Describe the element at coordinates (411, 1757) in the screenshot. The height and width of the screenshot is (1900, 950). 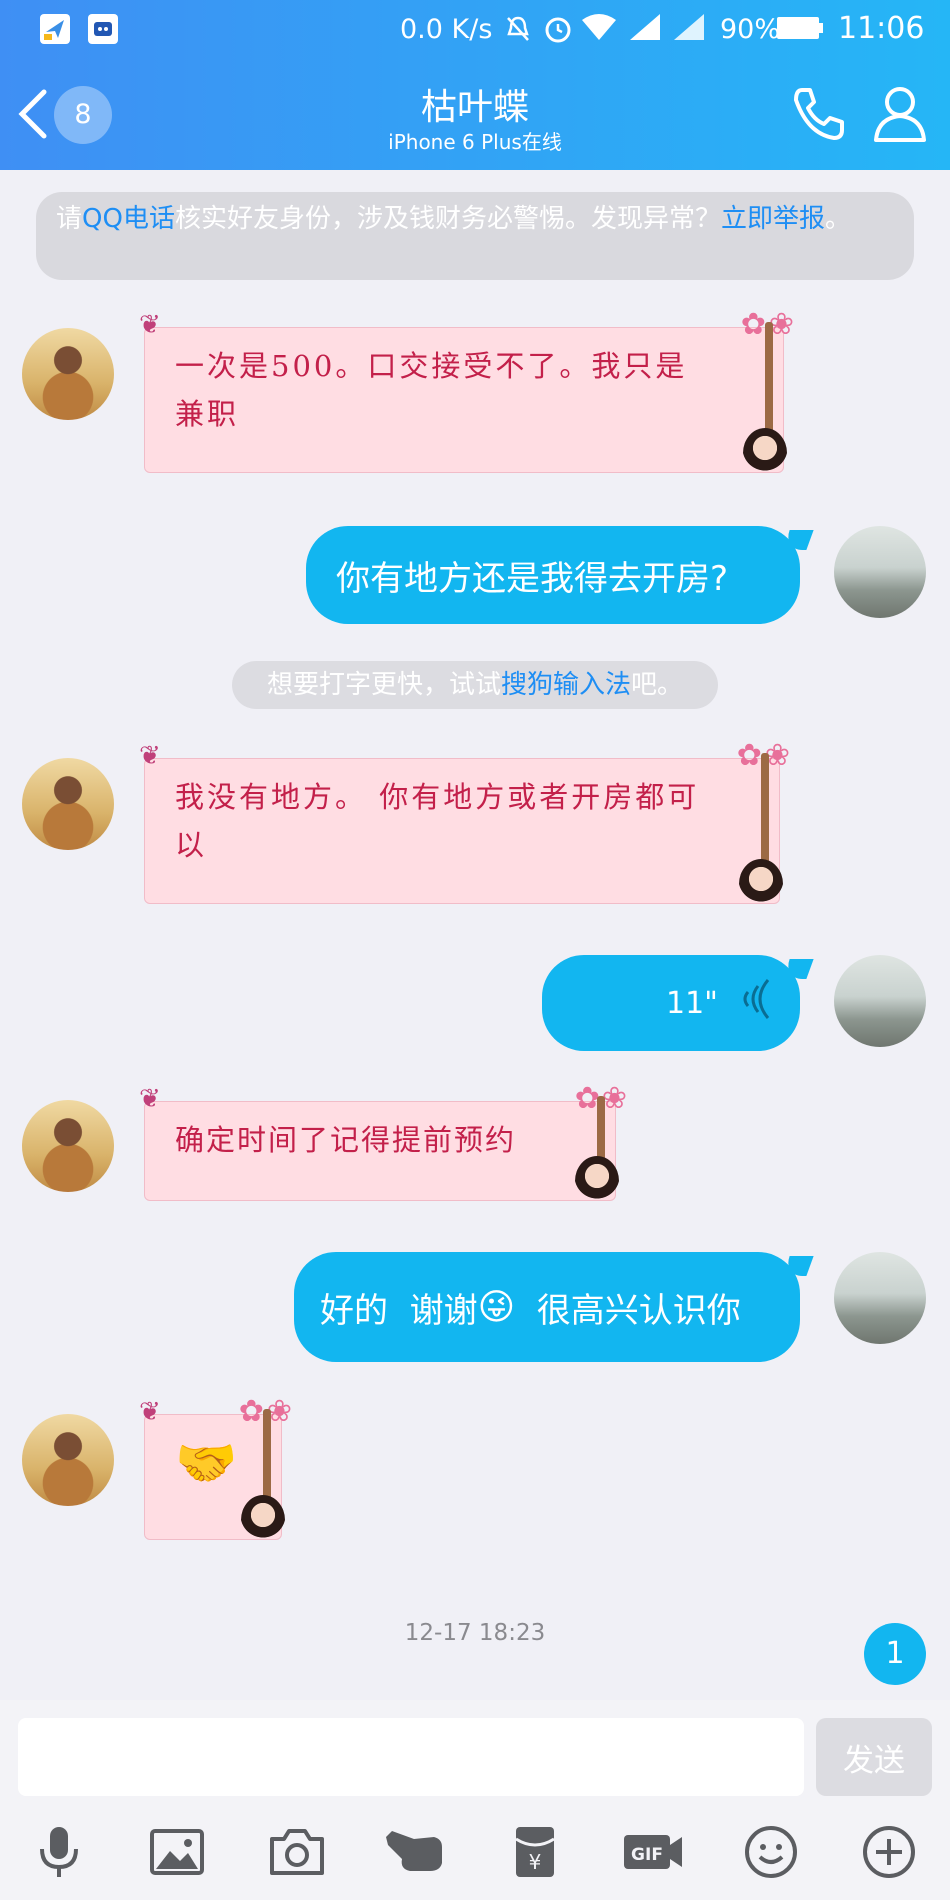
I see `message-input` at that location.